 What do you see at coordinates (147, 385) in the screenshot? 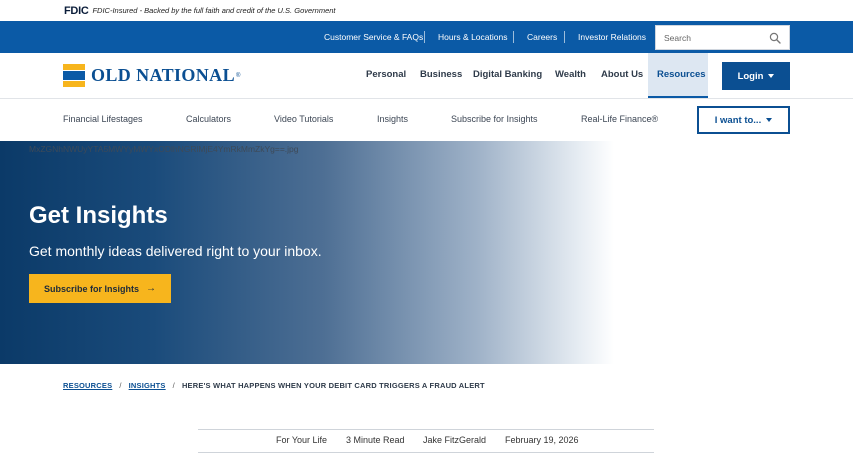
I see `breadcrumb-link-insights: INSIGHTS` at bounding box center [147, 385].